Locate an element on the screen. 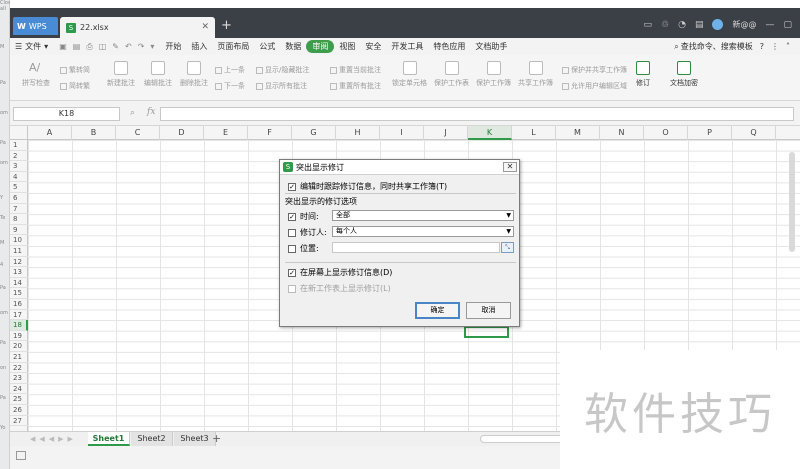  close-icon: ✕ is located at coordinates (510, 167).